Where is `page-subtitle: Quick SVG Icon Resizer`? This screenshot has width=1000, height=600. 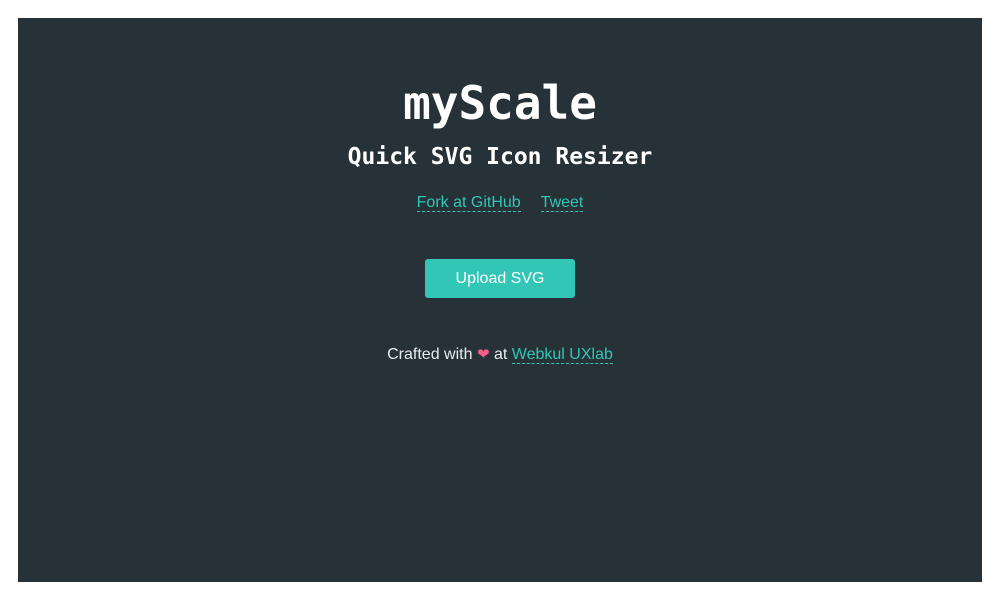
page-subtitle: Quick SVG Icon Resizer is located at coordinates (500, 157).